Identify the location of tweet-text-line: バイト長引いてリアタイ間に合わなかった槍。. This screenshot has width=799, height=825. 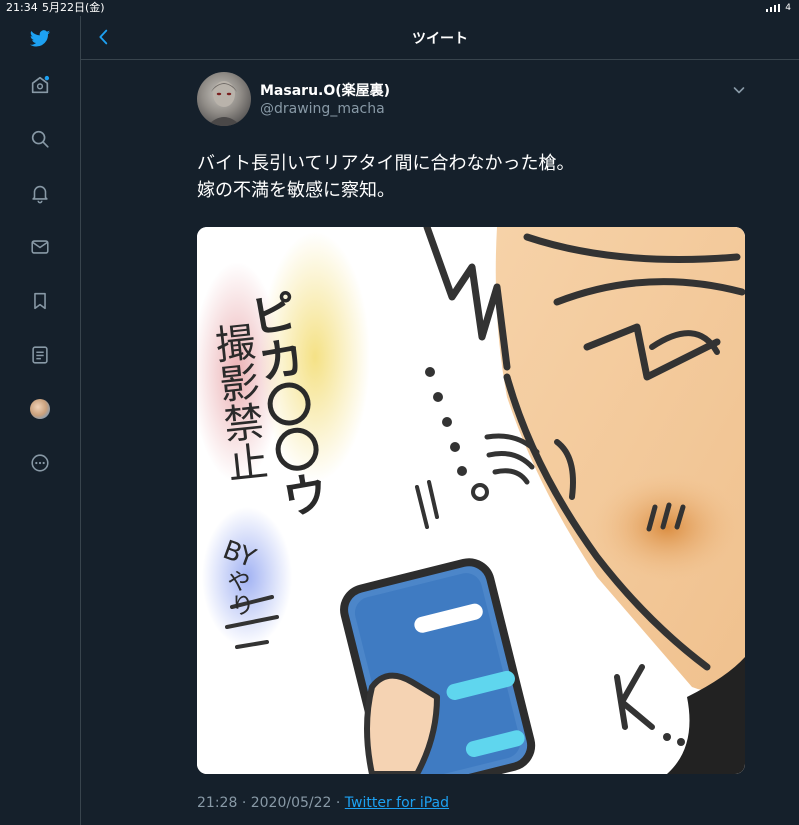
(386, 163).